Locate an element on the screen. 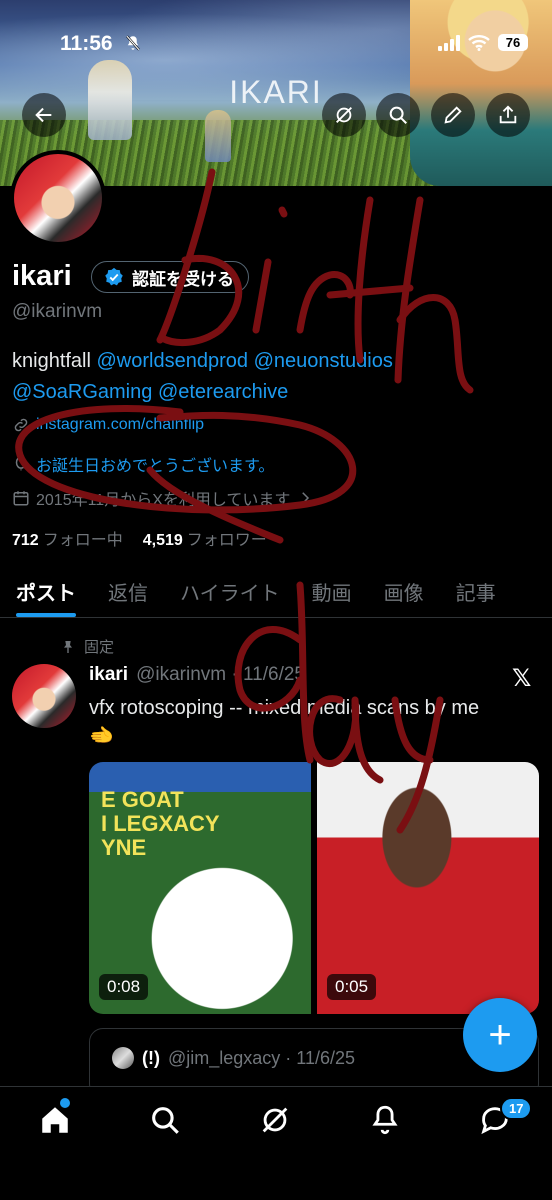 The height and width of the screenshot is (1200, 552). compose-button: + is located at coordinates (500, 1035).